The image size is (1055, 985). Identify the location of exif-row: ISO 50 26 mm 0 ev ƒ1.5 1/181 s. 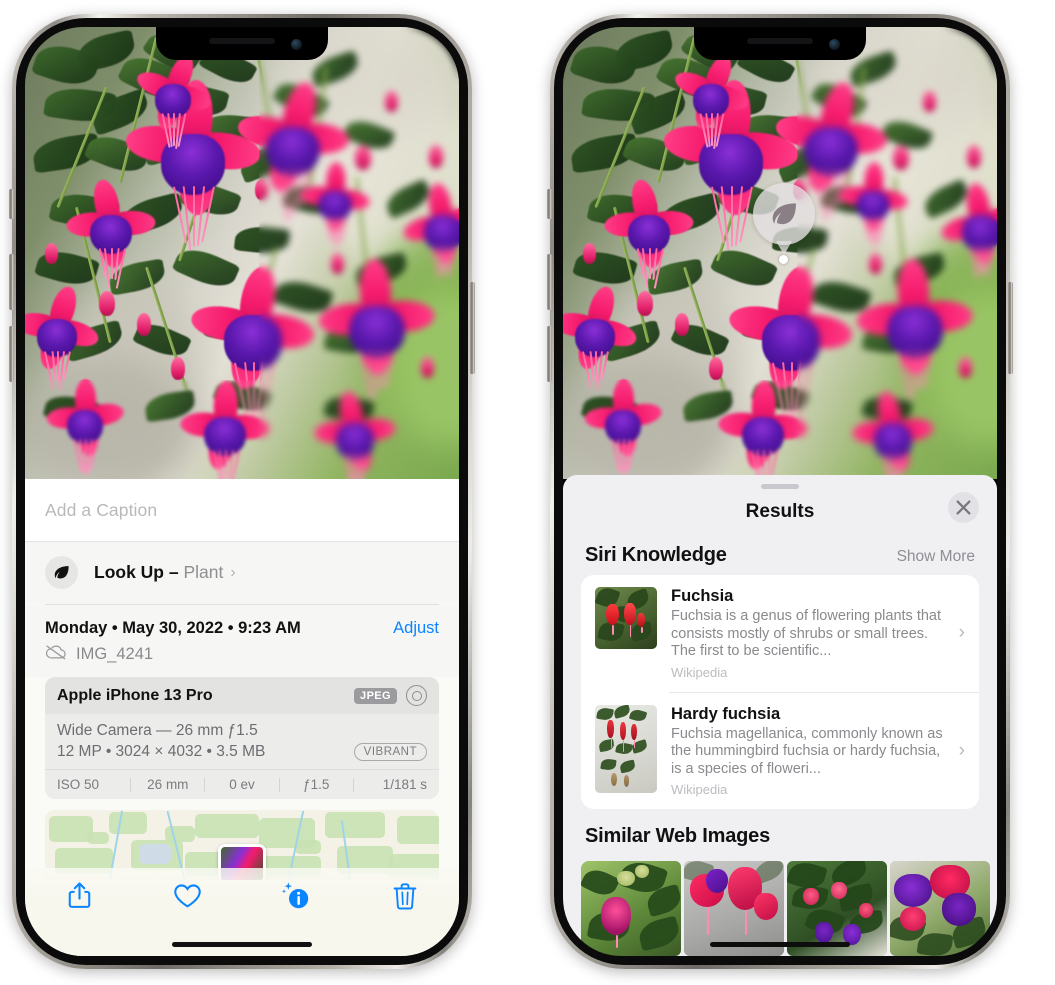
(242, 784).